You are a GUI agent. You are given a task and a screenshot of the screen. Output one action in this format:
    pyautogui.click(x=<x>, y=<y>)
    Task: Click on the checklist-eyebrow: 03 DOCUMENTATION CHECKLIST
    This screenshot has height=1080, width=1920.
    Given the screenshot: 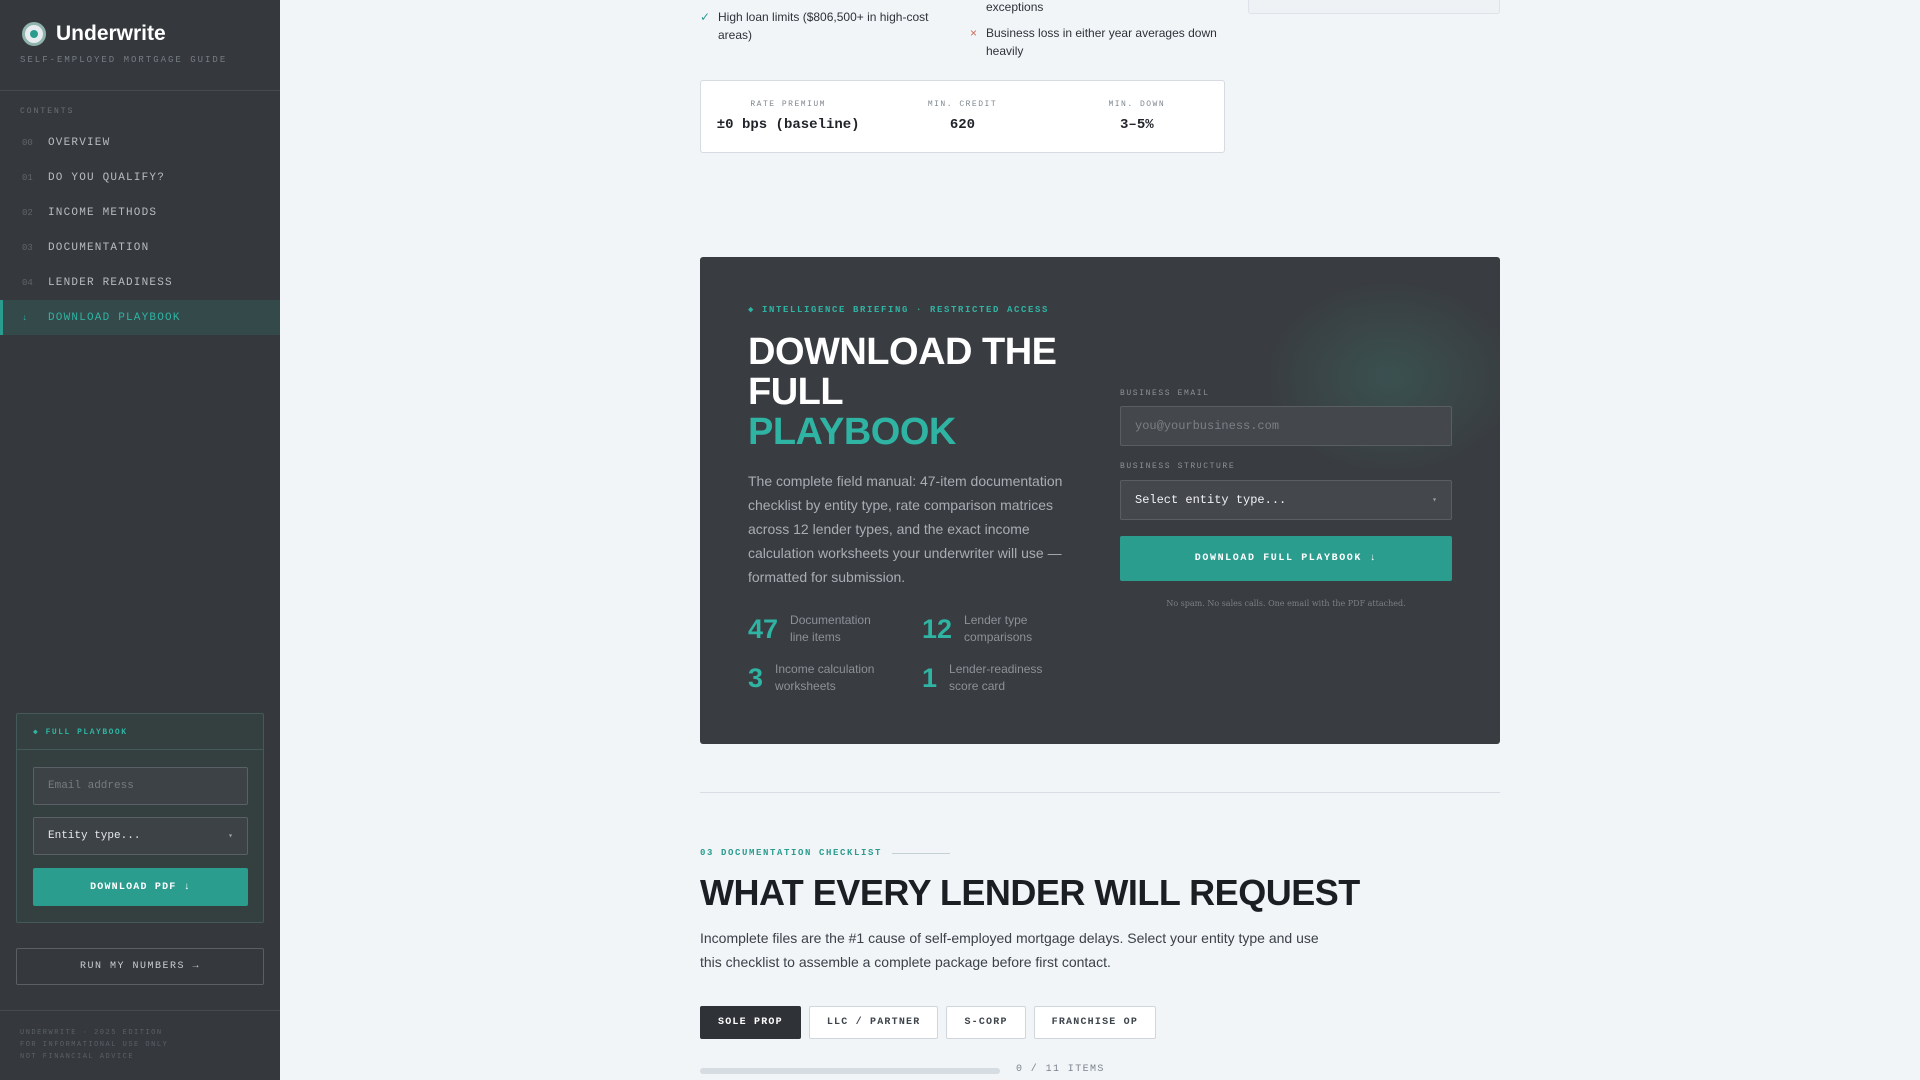 What is the action you would take?
    pyautogui.click(x=825, y=853)
    